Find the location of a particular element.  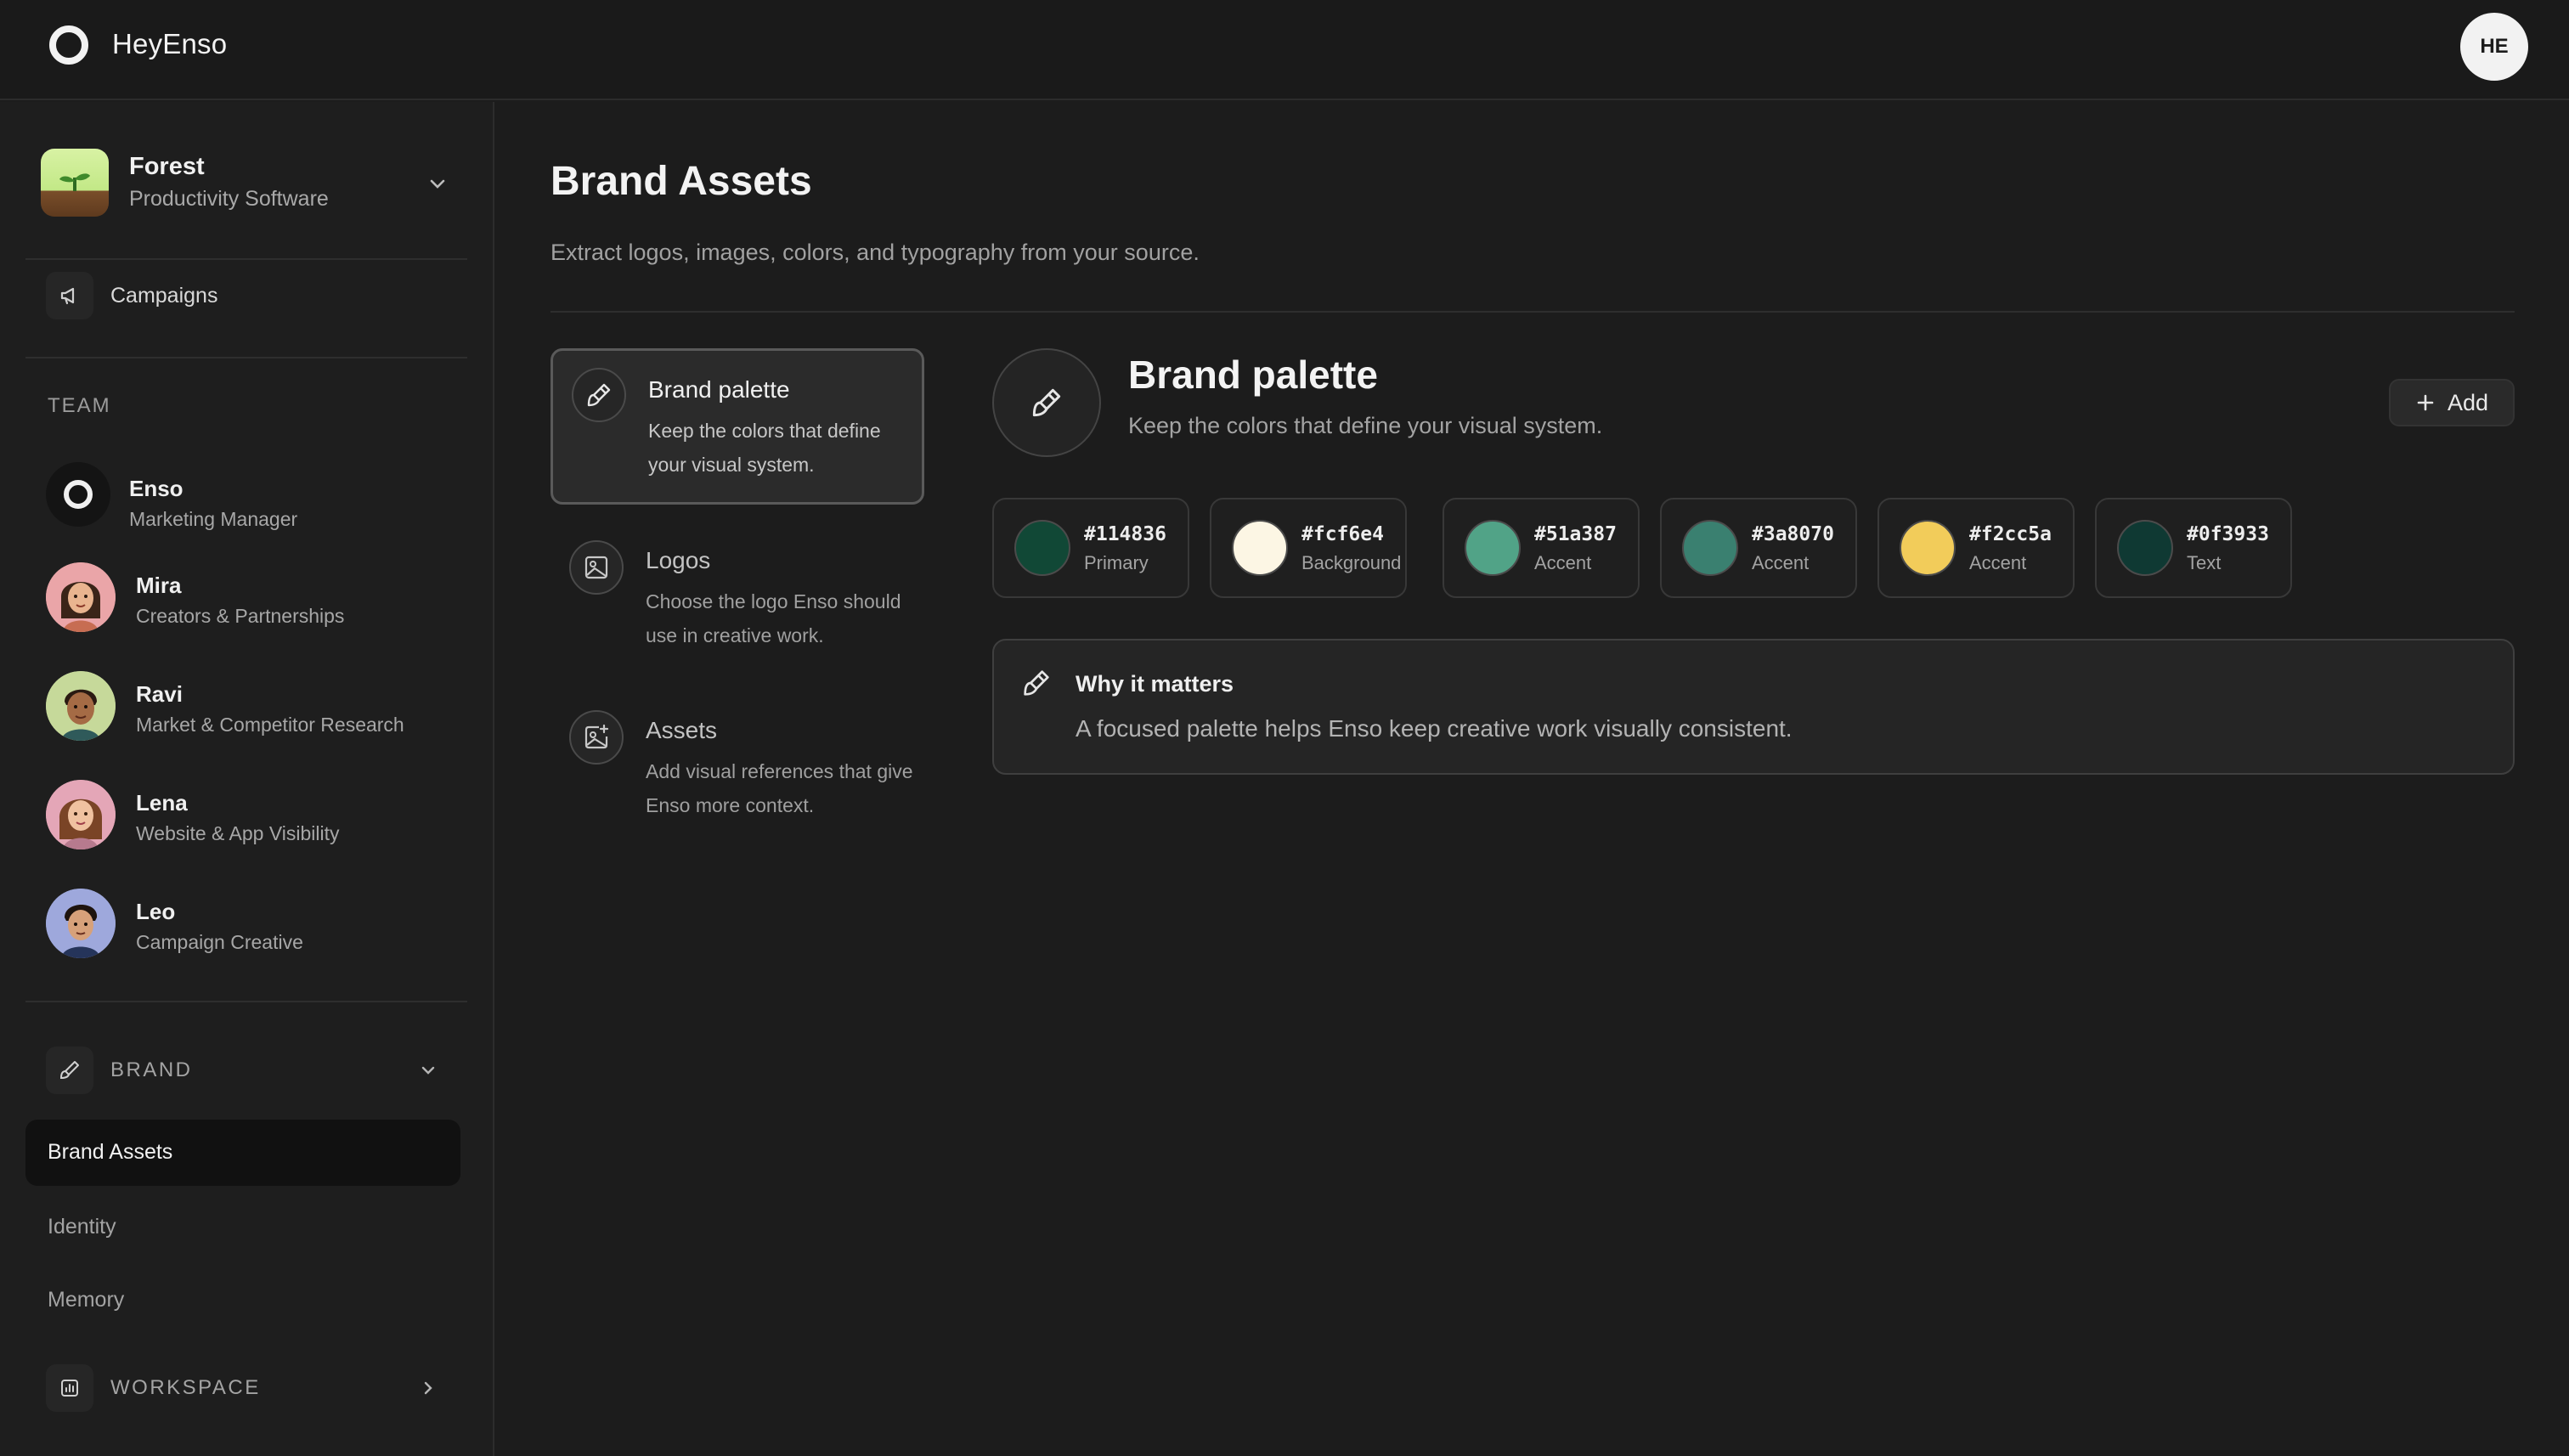

color-swatch: #0f3933 Text is located at coordinates (2194, 548).